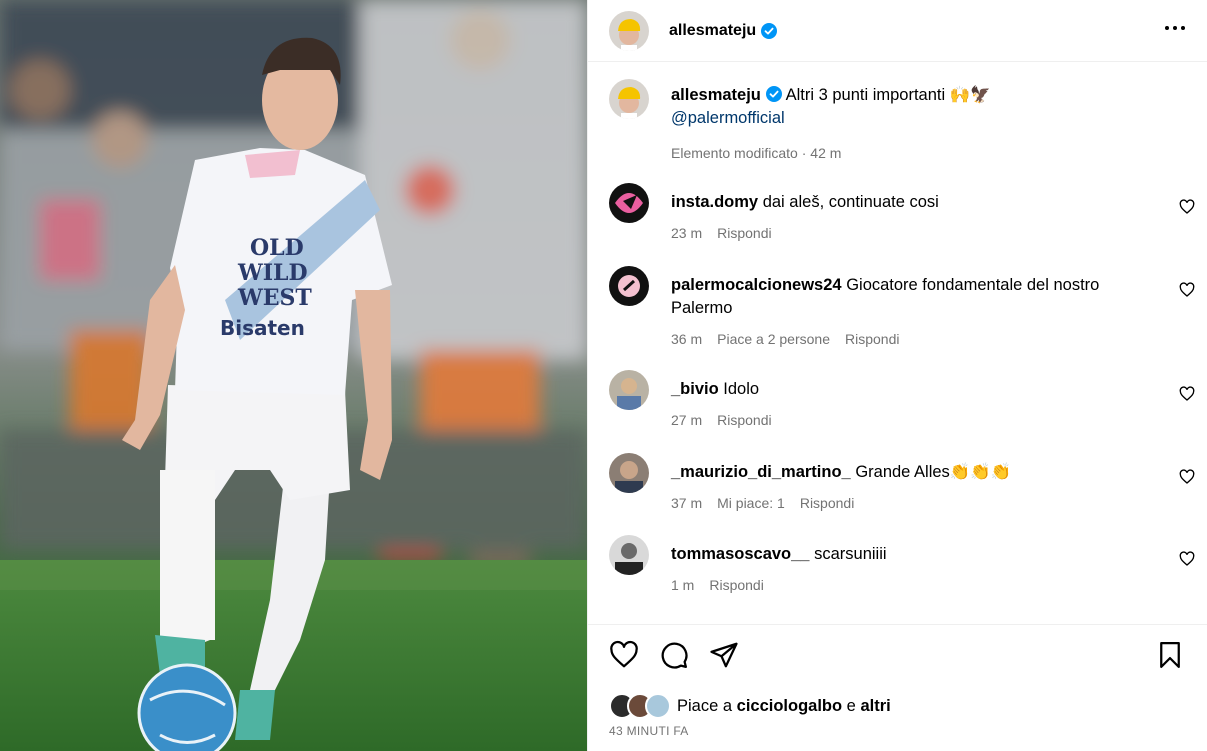  I want to click on caption-text: Altri 3 punti importanti, so click(865, 95).